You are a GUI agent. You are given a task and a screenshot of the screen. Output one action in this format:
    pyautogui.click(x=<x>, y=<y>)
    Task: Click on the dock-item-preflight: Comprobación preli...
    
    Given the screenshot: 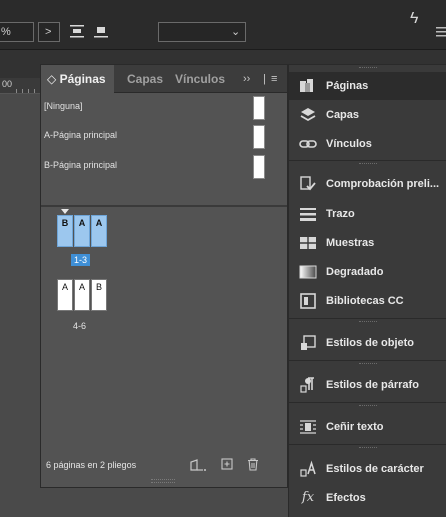 What is the action you would take?
    pyautogui.click(x=367, y=184)
    